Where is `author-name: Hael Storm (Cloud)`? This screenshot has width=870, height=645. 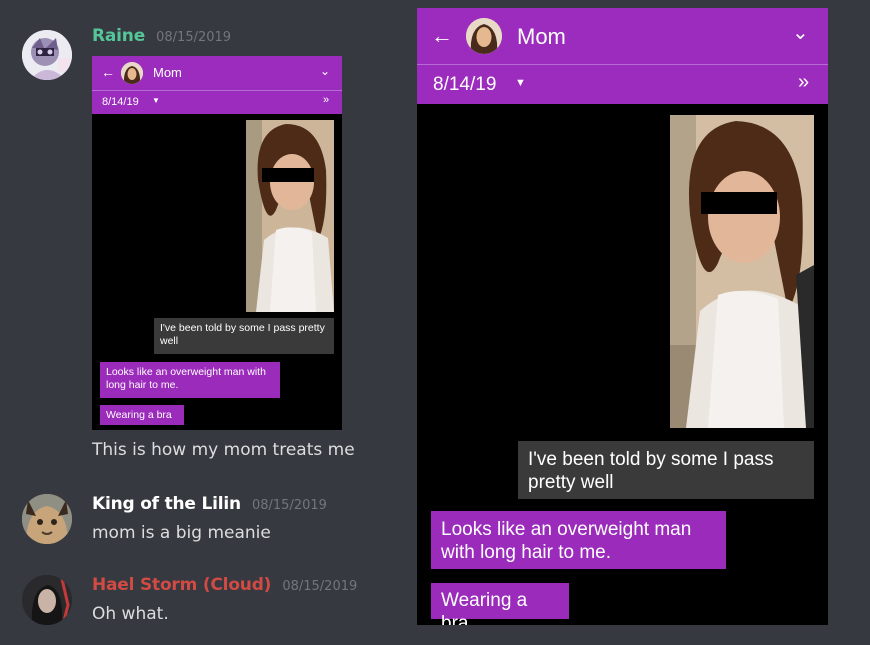
author-name: Hael Storm (Cloud) is located at coordinates (181, 585).